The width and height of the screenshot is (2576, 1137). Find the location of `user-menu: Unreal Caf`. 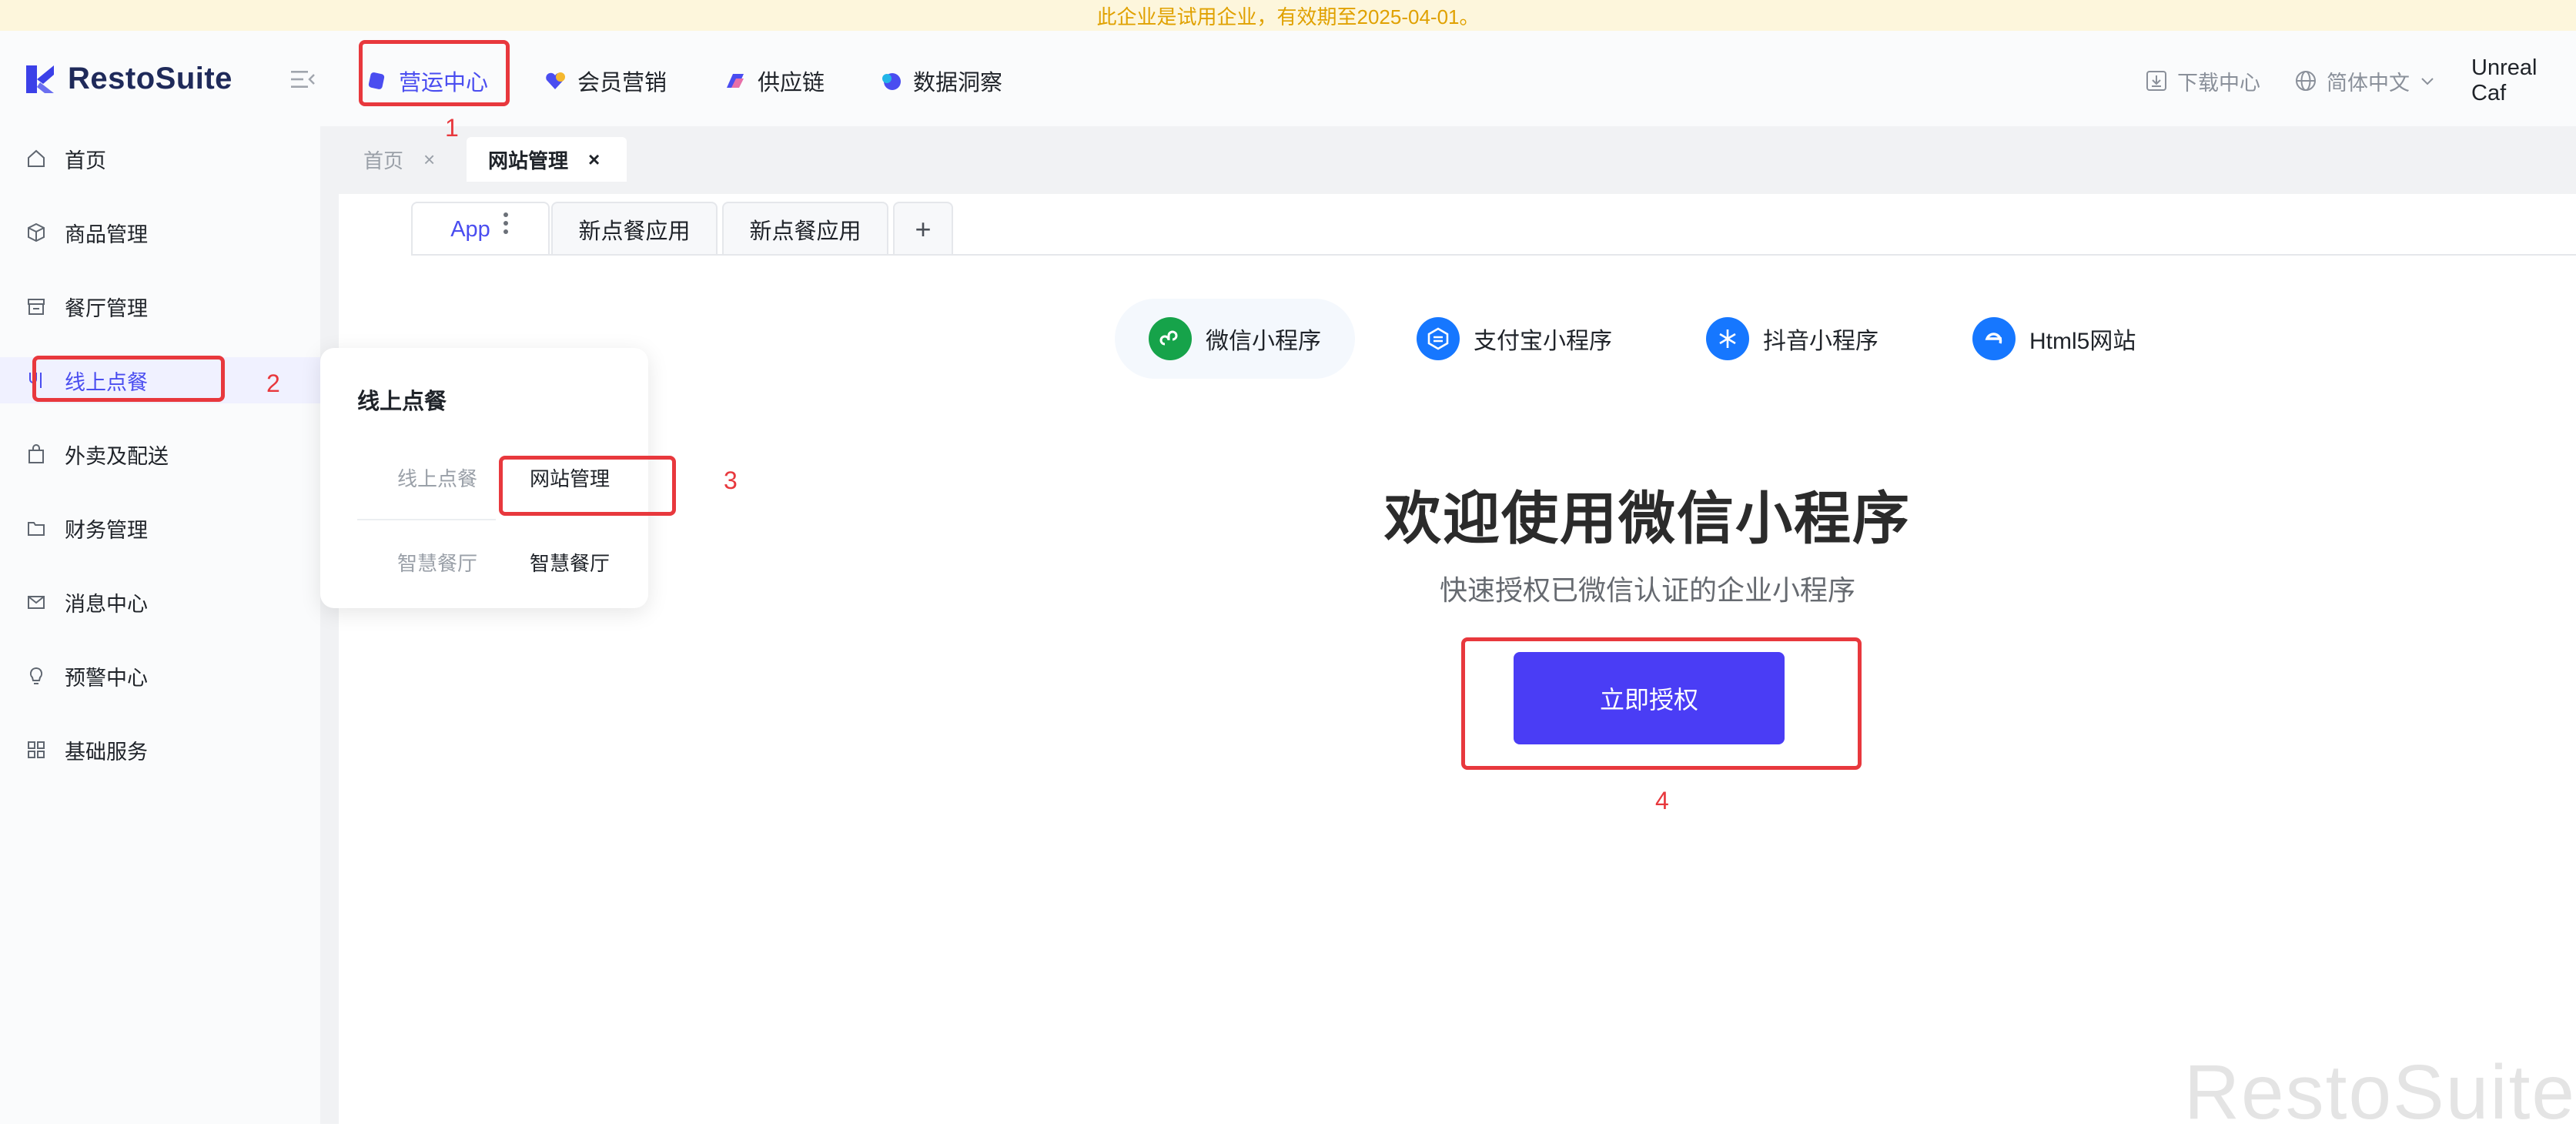

user-menu: Unreal Caf is located at coordinates (2523, 80).